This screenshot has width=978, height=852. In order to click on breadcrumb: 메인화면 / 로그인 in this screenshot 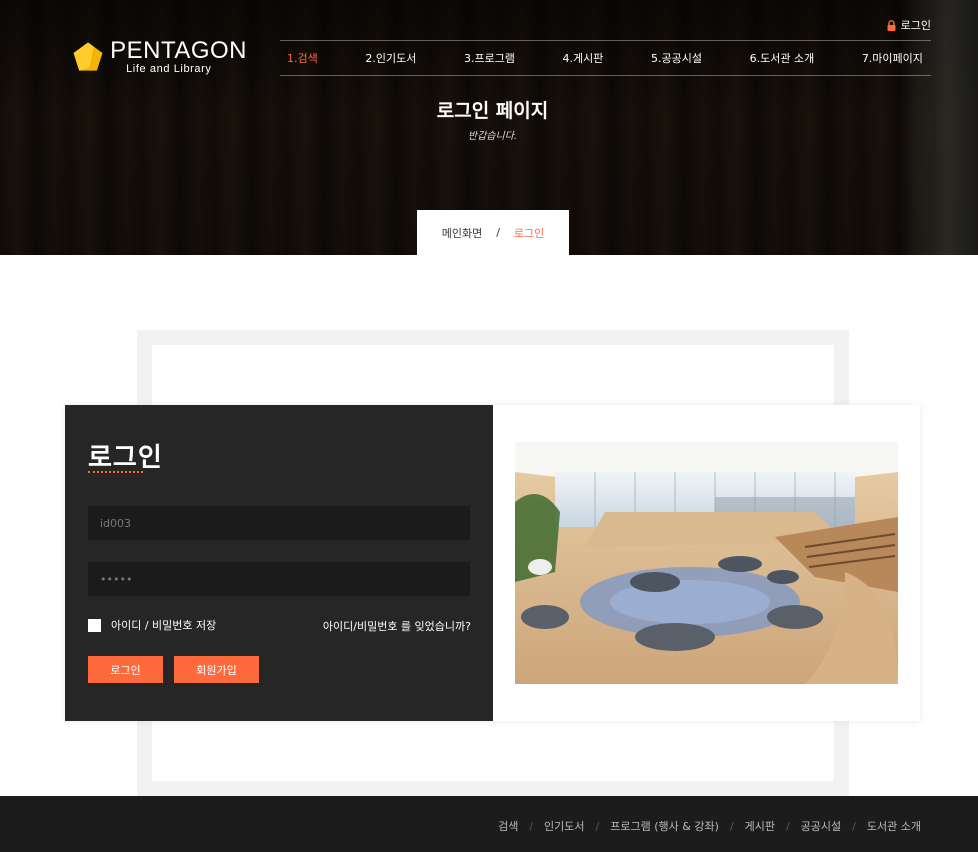, I will do `click(493, 232)`.